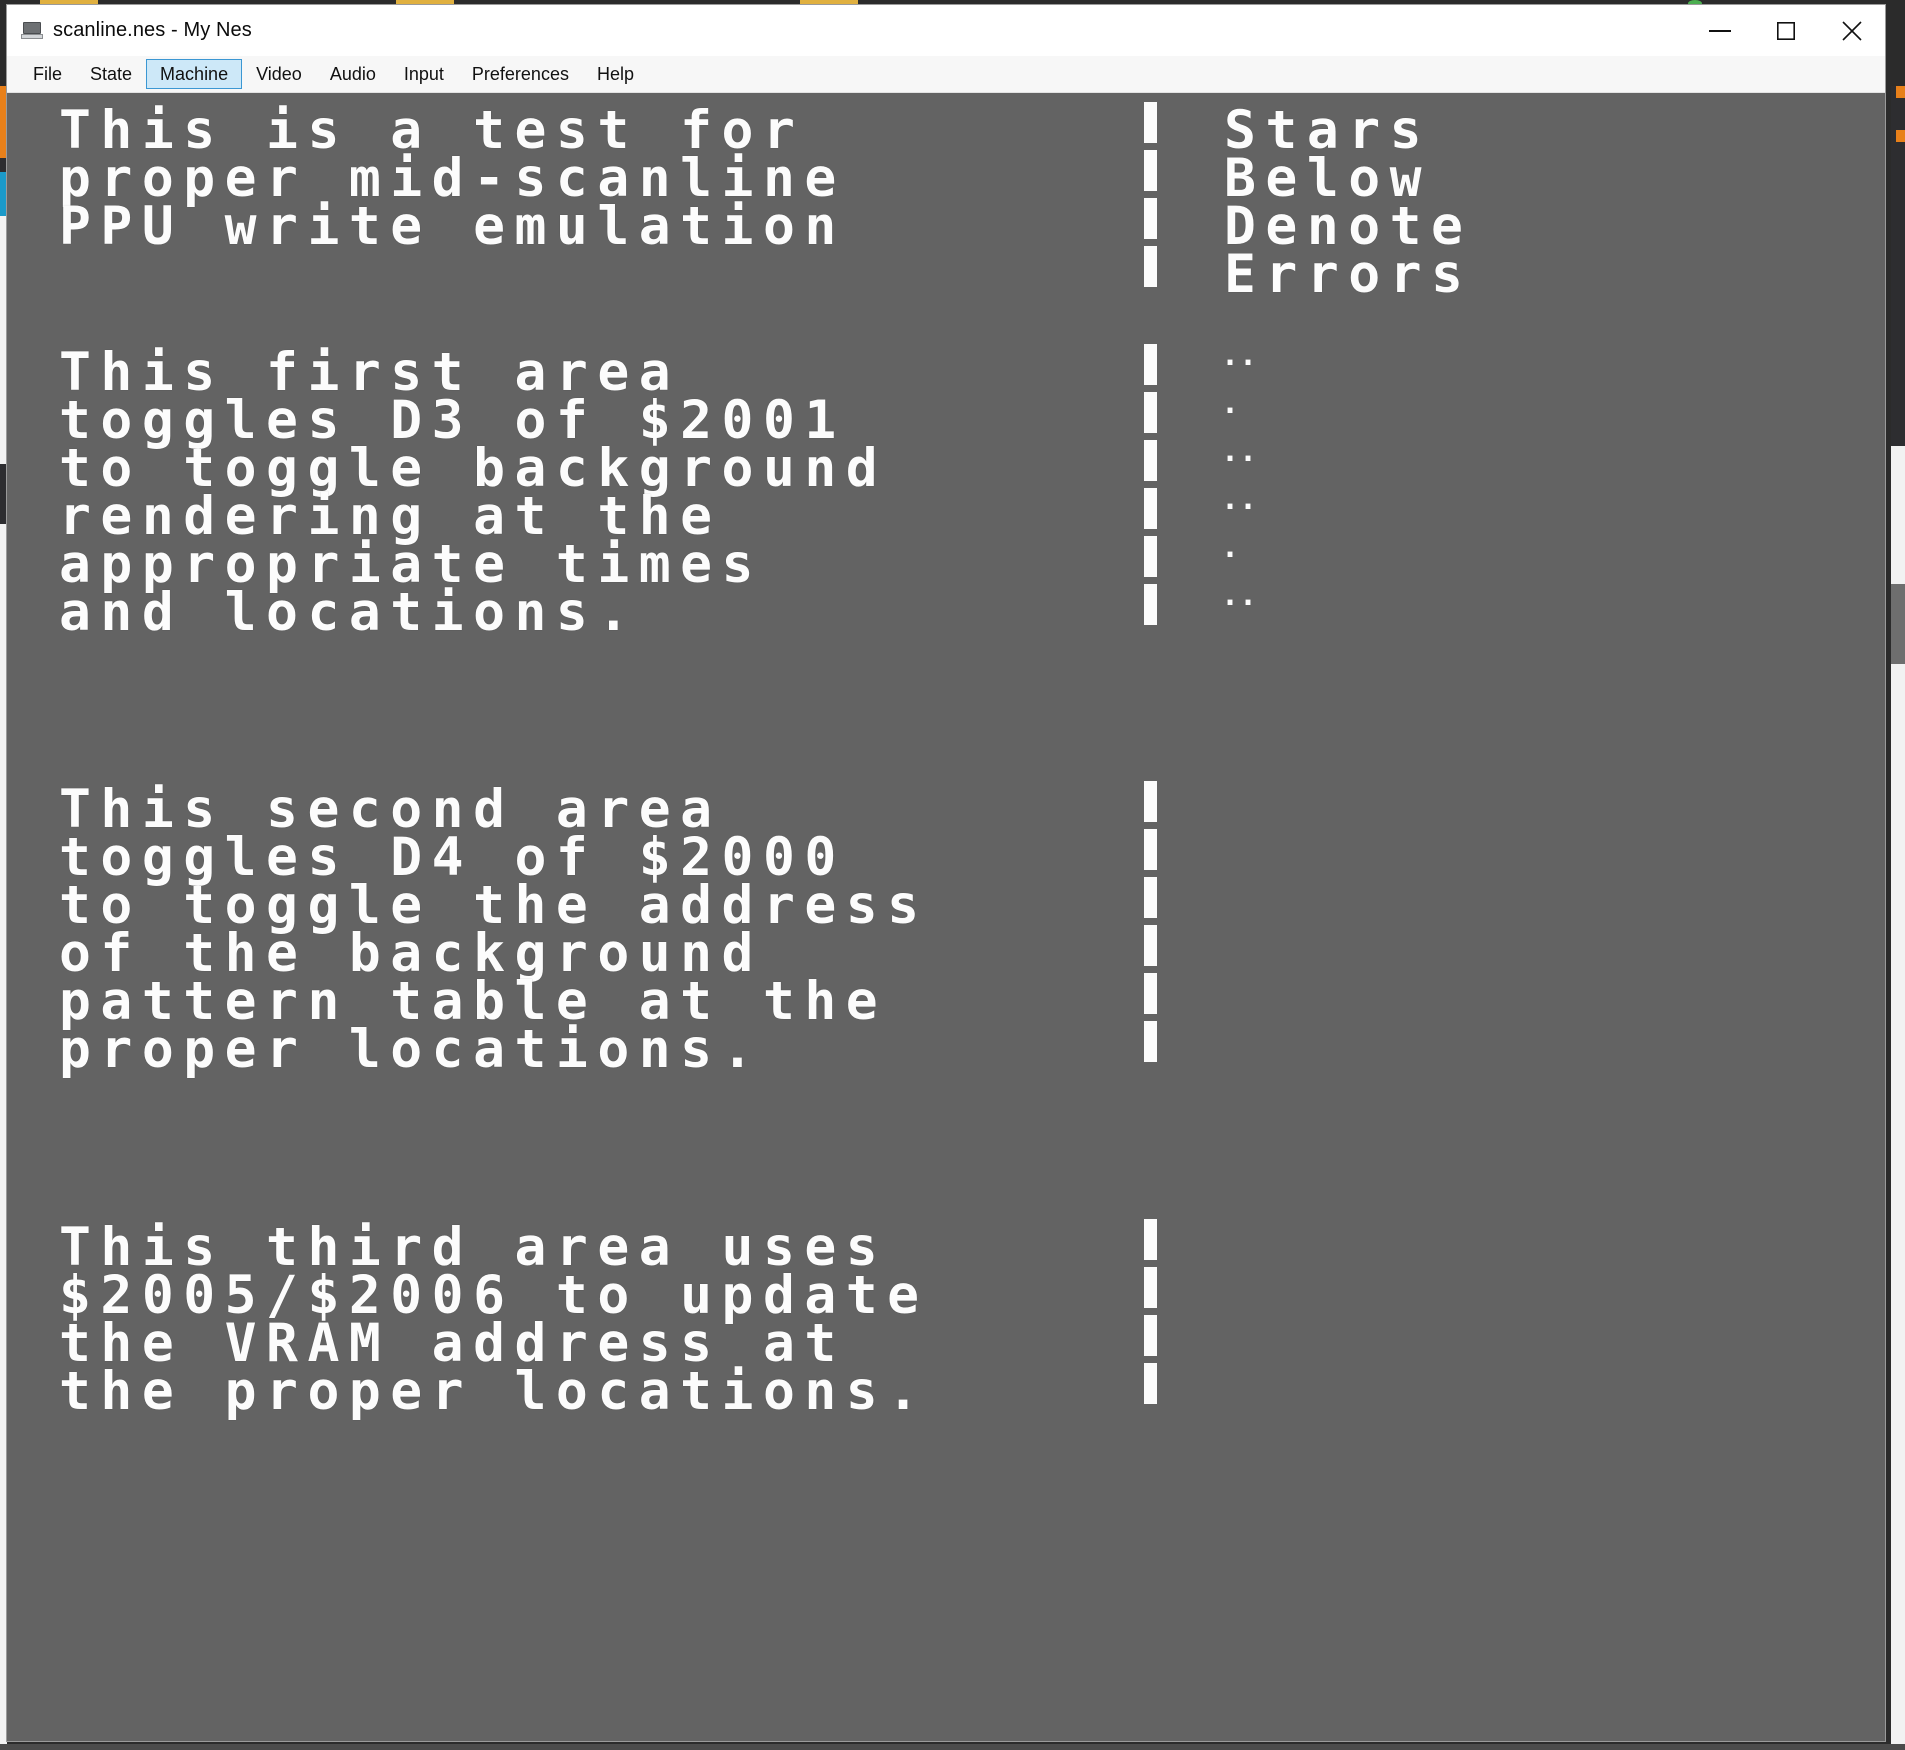  I want to click on maximize-button, so click(1786, 30).